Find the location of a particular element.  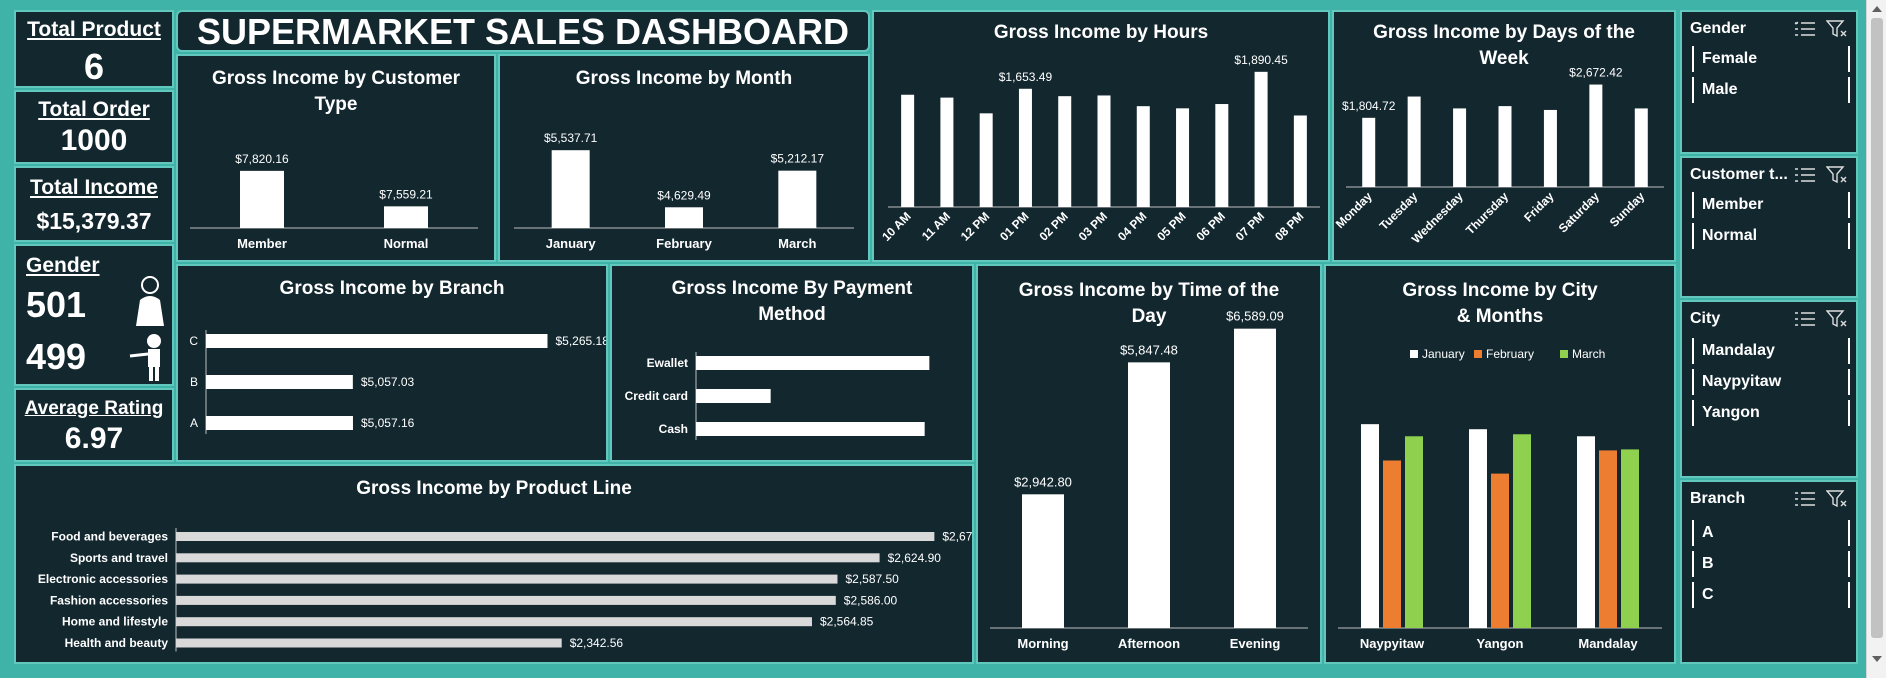

tick-label: B is located at coordinates (194, 382).